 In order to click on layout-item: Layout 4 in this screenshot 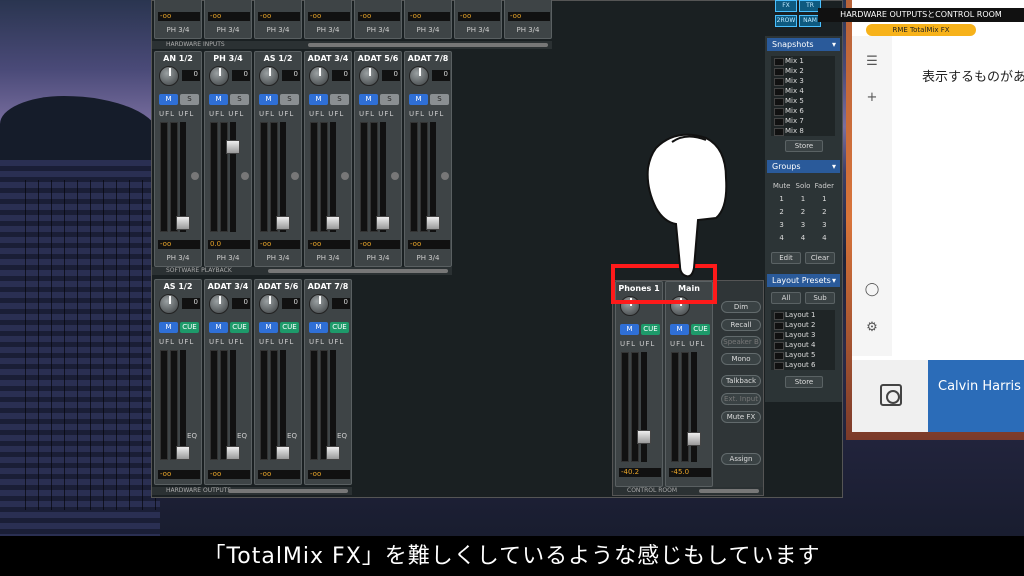, I will do `click(803, 345)`.